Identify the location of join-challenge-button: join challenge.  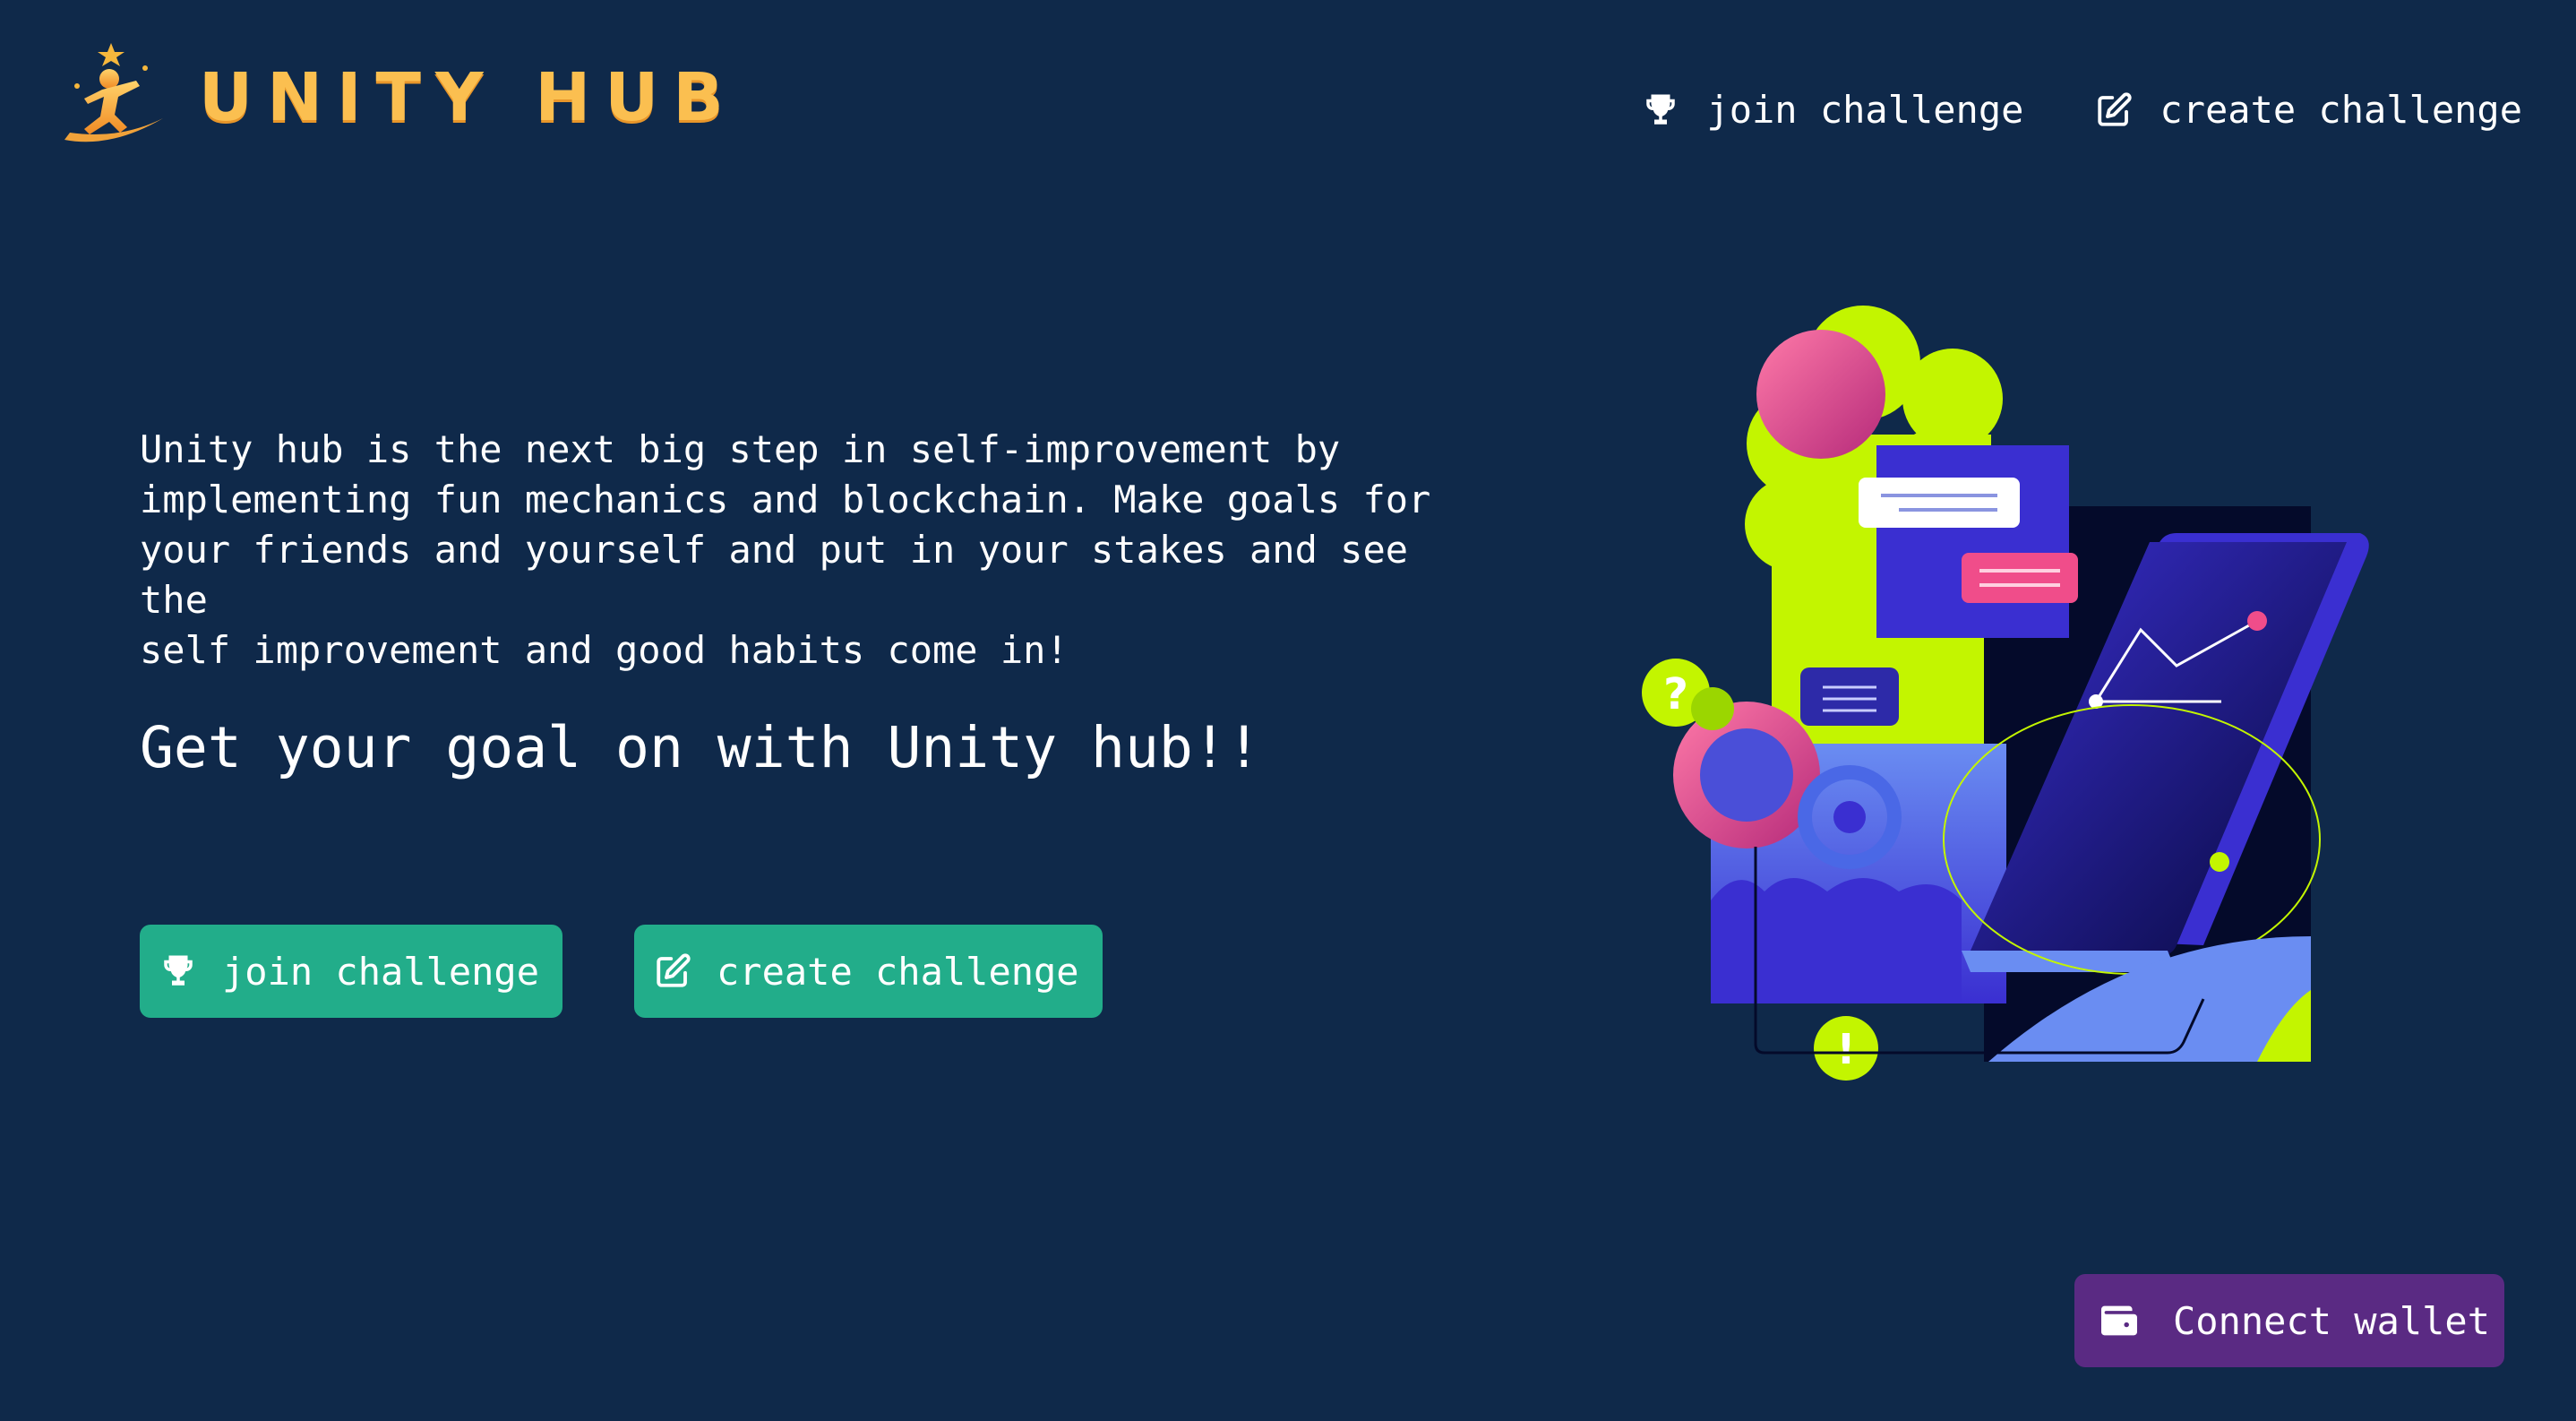
(351, 971).